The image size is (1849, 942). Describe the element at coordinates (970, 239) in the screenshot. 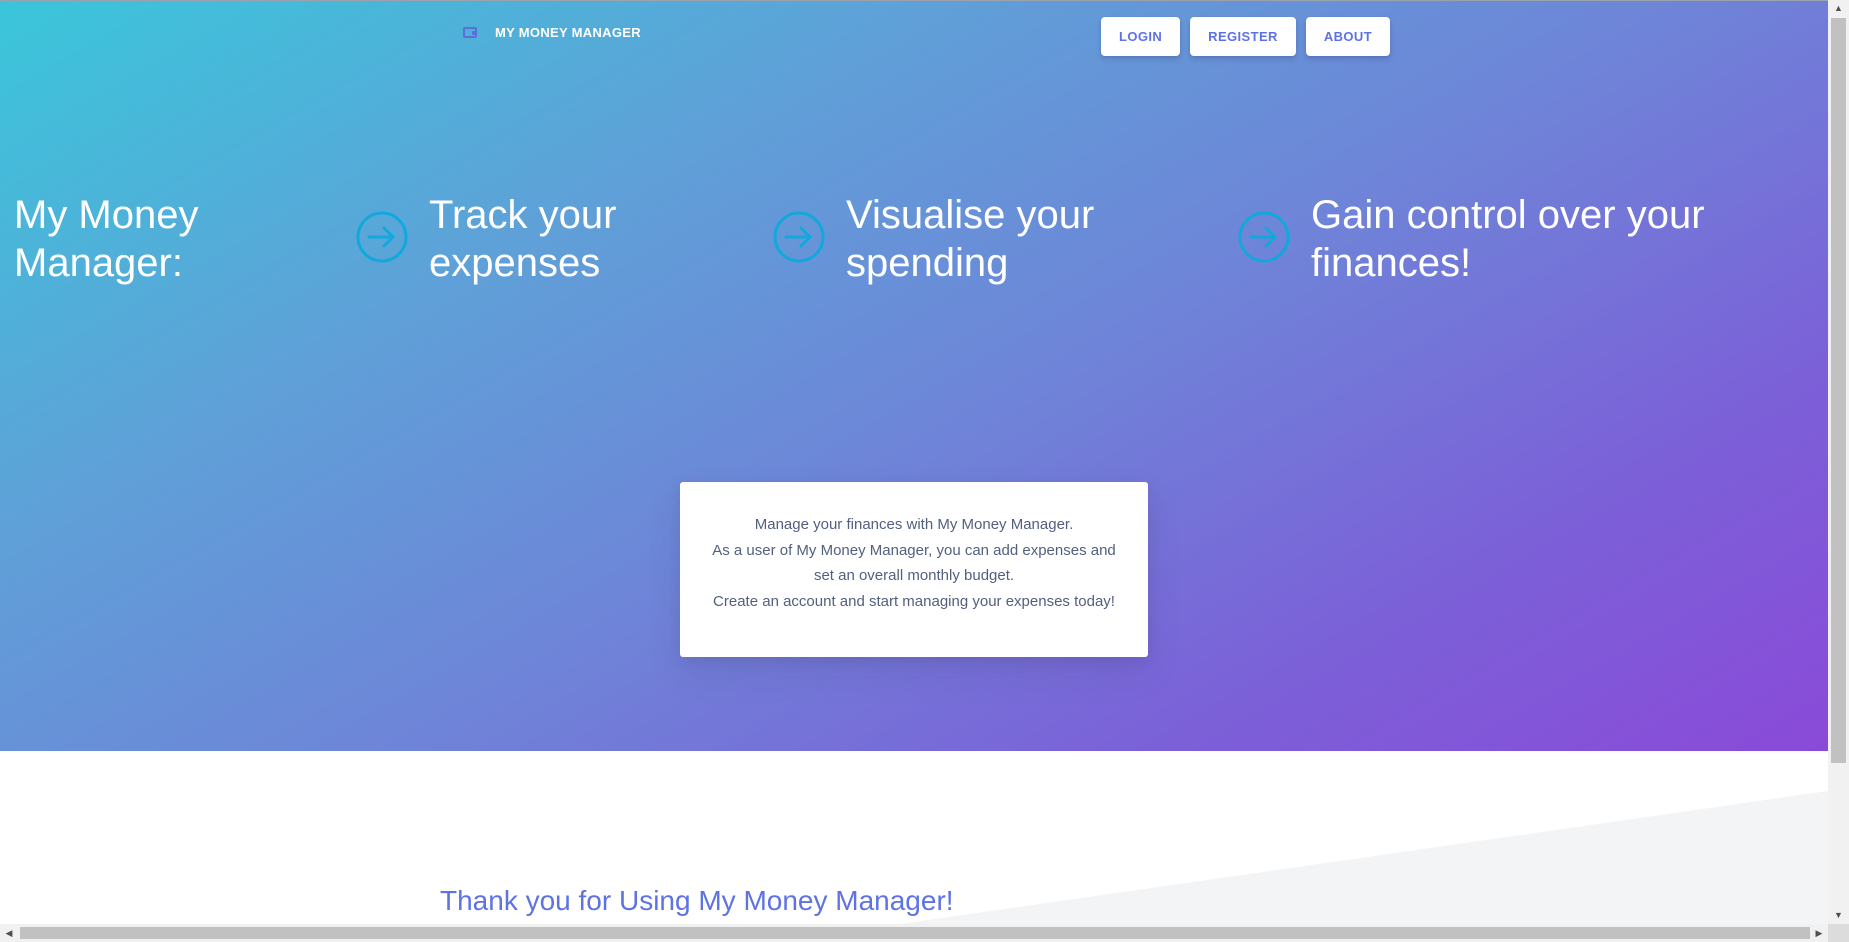

I see `feature-visualise: Visualise your spending` at that location.